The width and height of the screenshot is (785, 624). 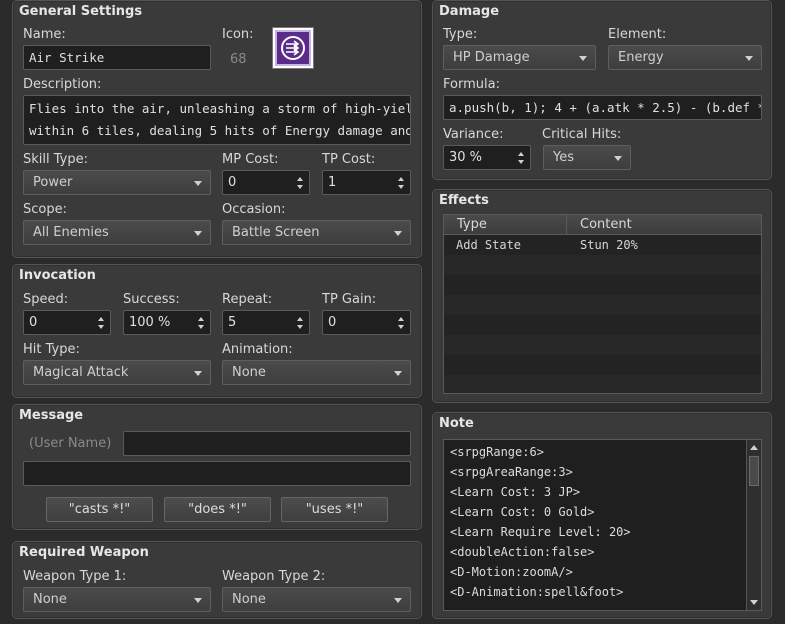 I want to click on does-button: "does *!", so click(x=217, y=509).